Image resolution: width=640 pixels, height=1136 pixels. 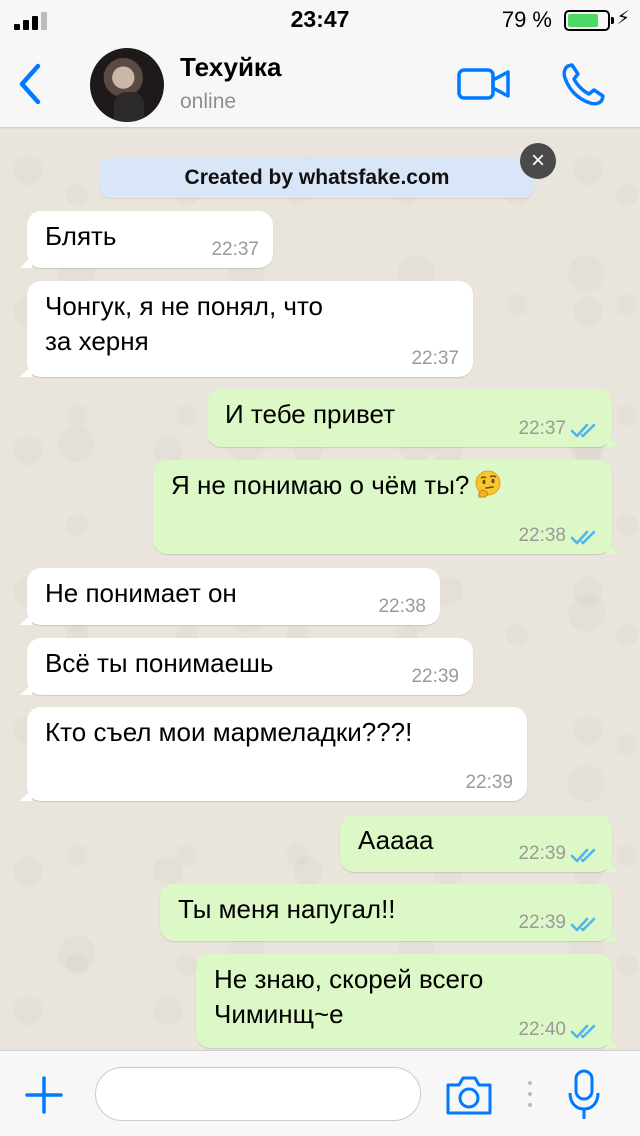 I want to click on voice-call-button, so click(x=583, y=85).